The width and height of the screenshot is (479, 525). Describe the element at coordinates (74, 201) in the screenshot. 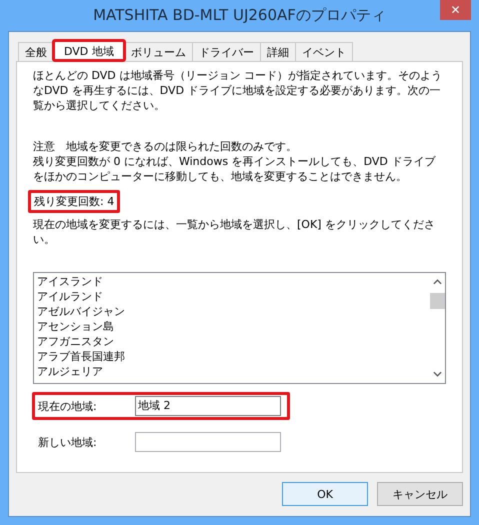

I see `remaining-changes-text: 残り変更回数: 4` at that location.